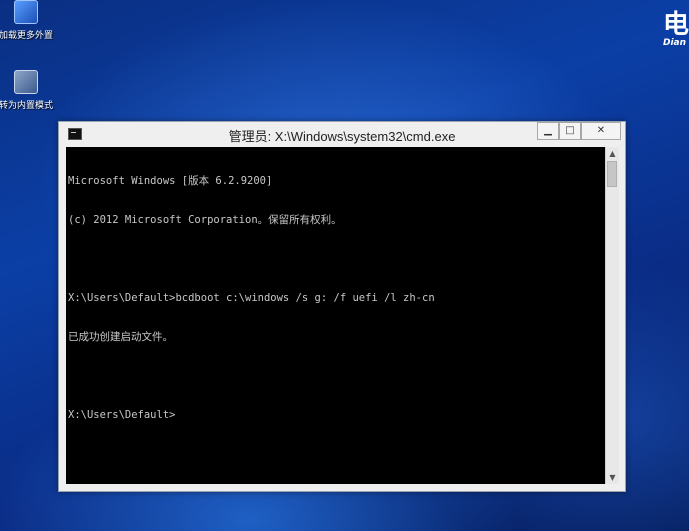 This screenshot has height=531, width=689. Describe the element at coordinates (548, 131) in the screenshot. I see `minimize-button: ▁` at that location.